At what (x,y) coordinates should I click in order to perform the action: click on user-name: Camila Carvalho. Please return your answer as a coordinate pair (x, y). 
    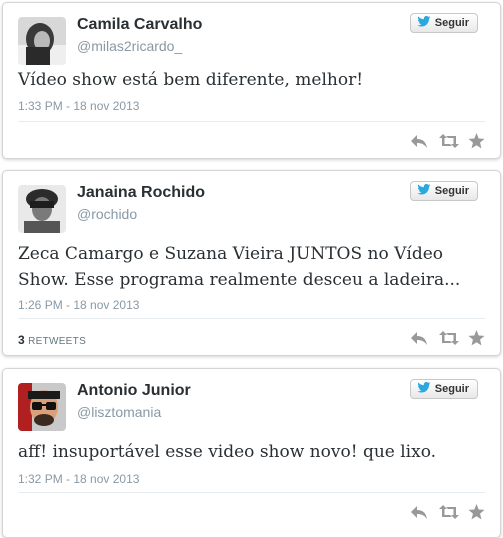
    Looking at the image, I should click on (139, 25).